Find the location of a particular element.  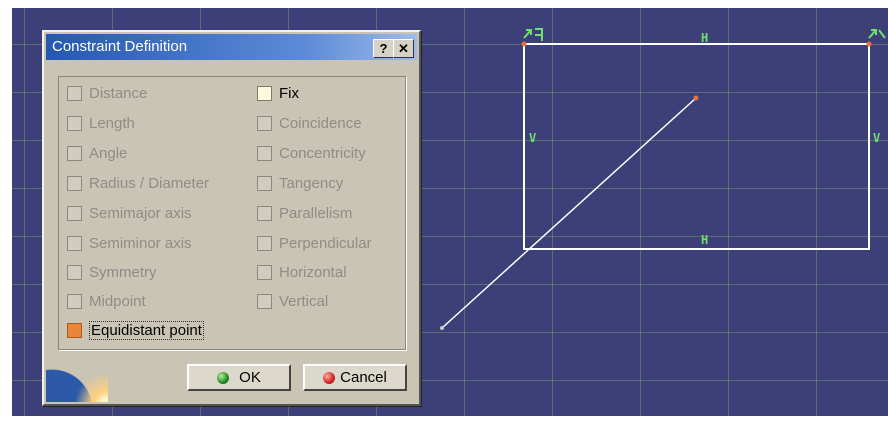

horizontal-checkbox: Horizontal is located at coordinates (302, 272).